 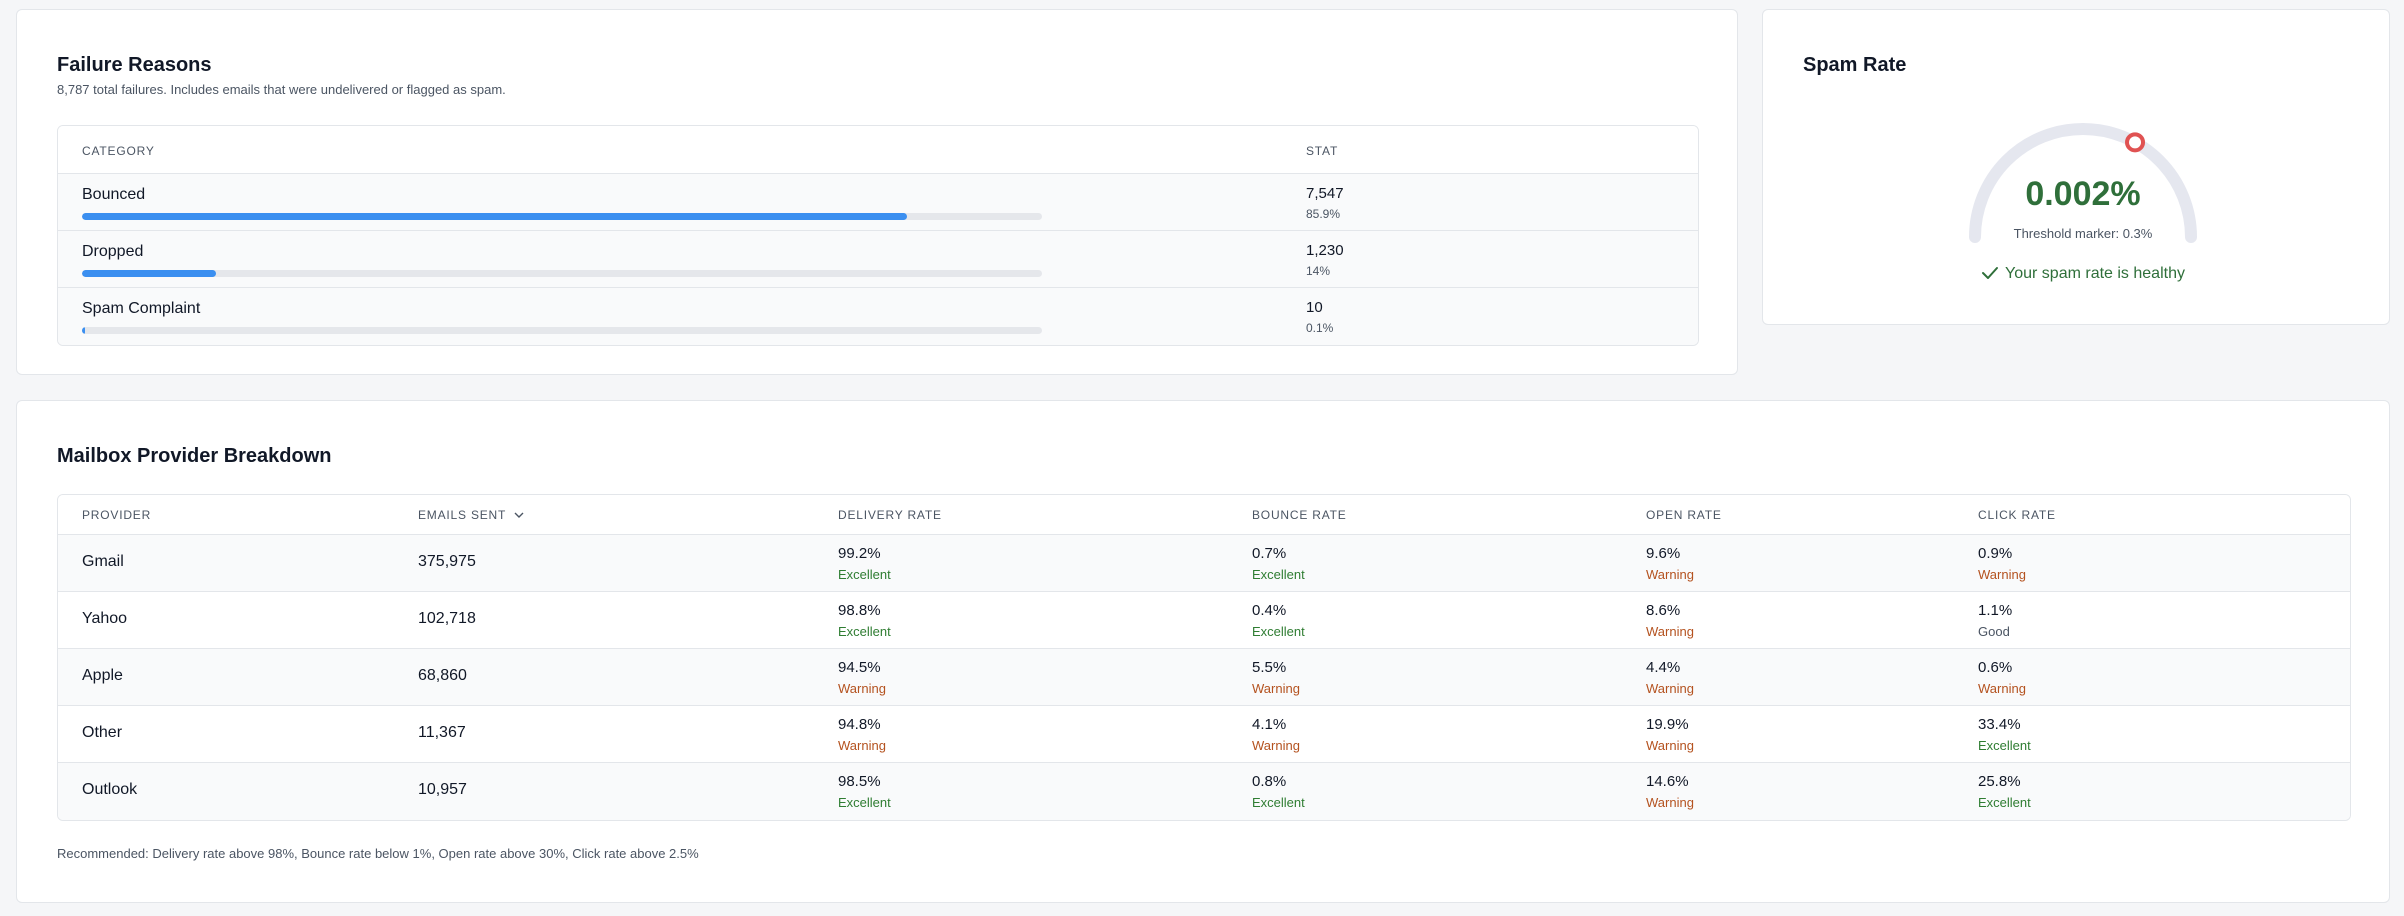 What do you see at coordinates (2135, 142) in the screenshot?
I see `threshold-marker` at bounding box center [2135, 142].